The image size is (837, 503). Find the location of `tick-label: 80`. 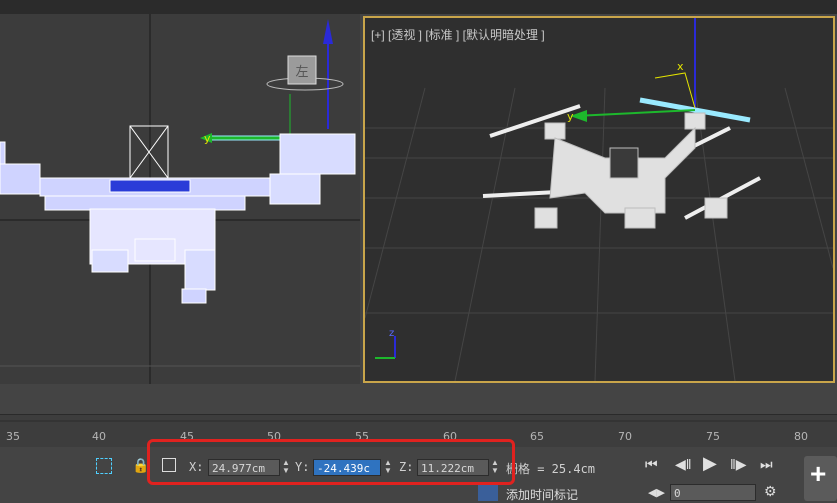

tick-label: 80 is located at coordinates (801, 436).